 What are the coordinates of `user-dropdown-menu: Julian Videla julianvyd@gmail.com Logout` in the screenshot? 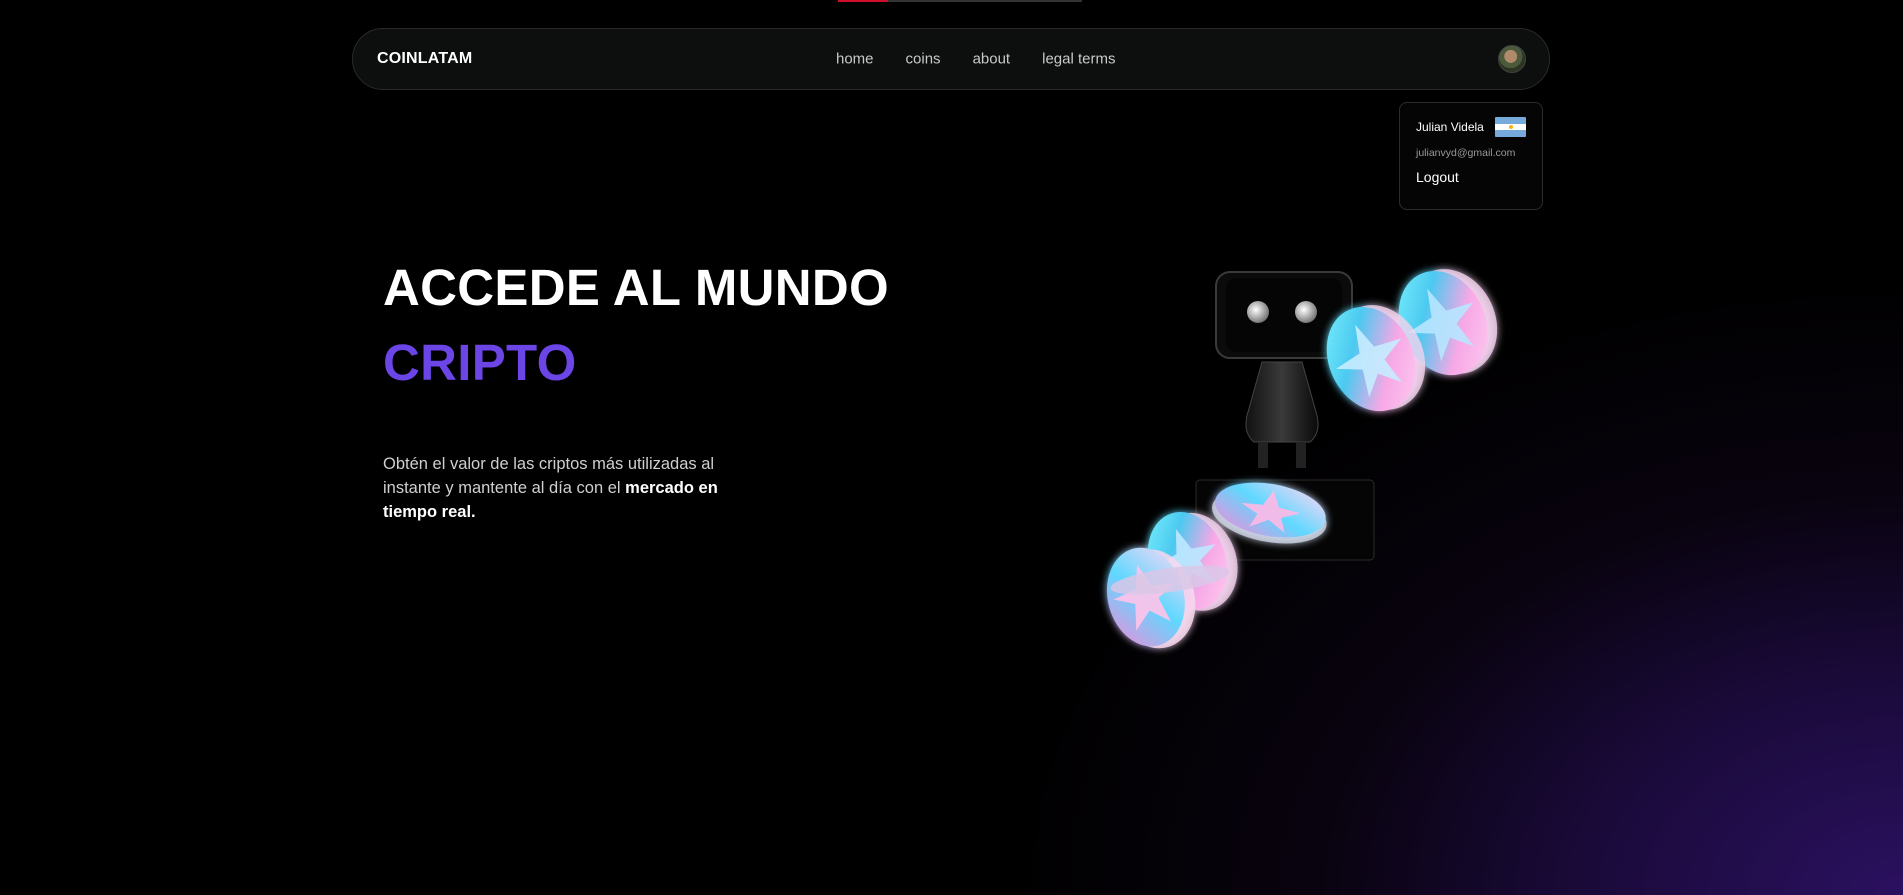 It's located at (1471, 156).